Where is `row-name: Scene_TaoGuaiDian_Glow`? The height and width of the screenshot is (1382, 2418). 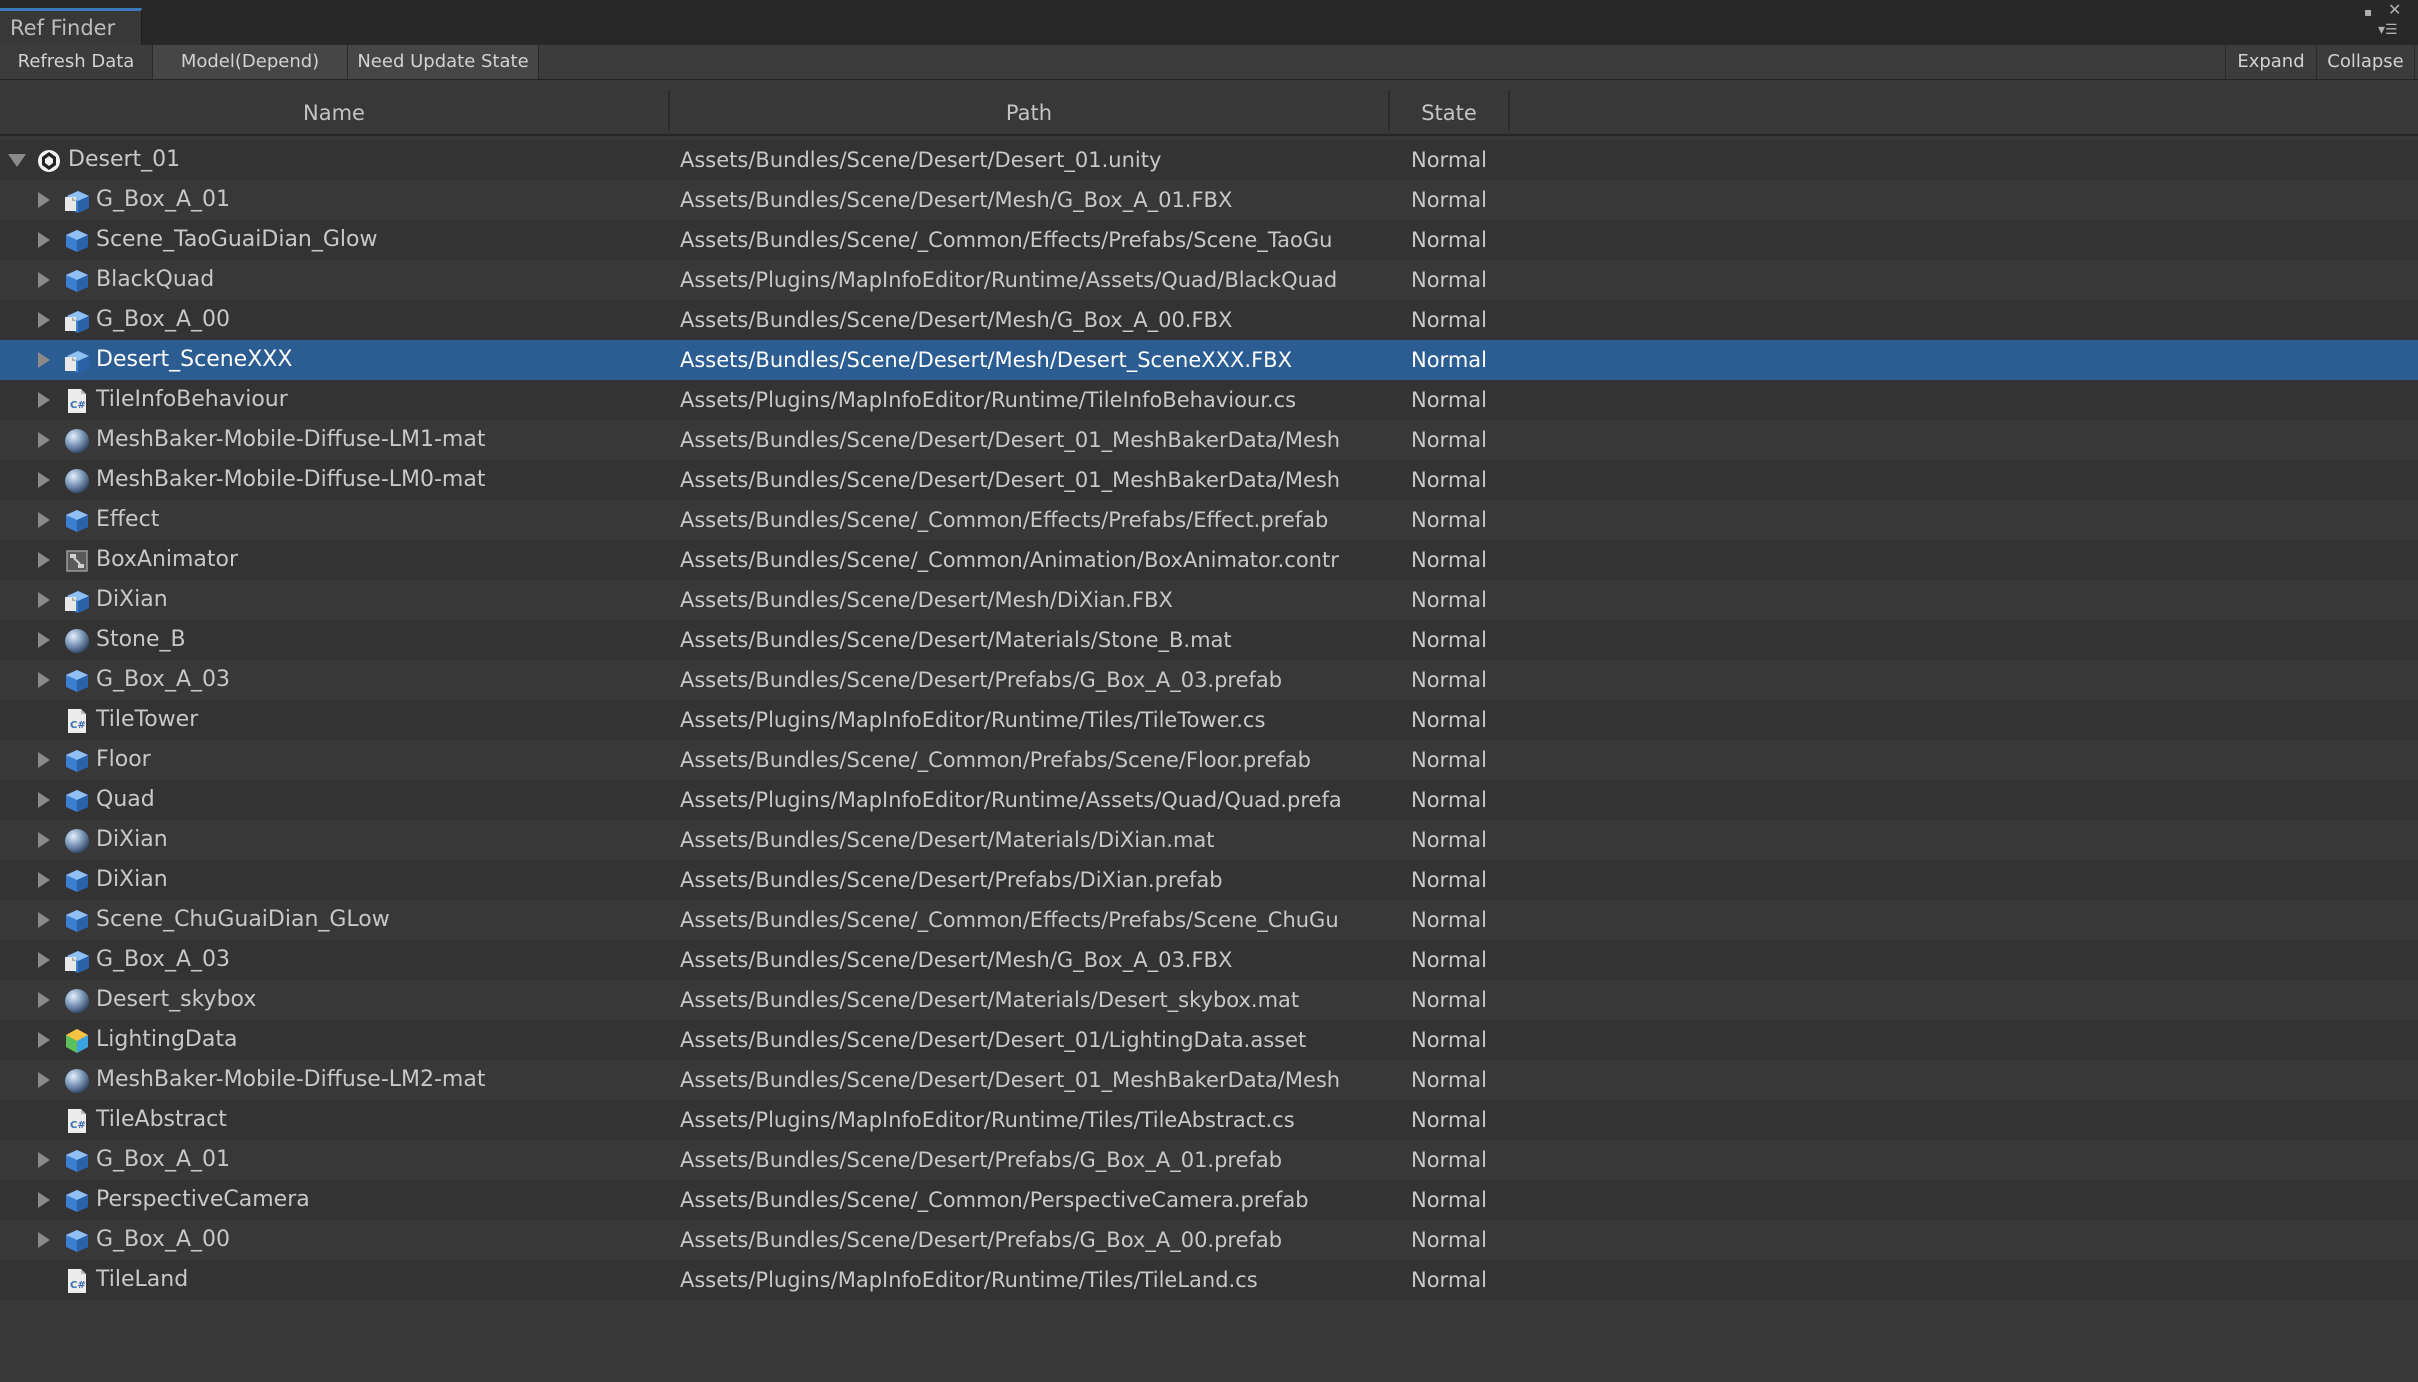
row-name: Scene_TaoGuaiDian_Glow is located at coordinates (237, 239).